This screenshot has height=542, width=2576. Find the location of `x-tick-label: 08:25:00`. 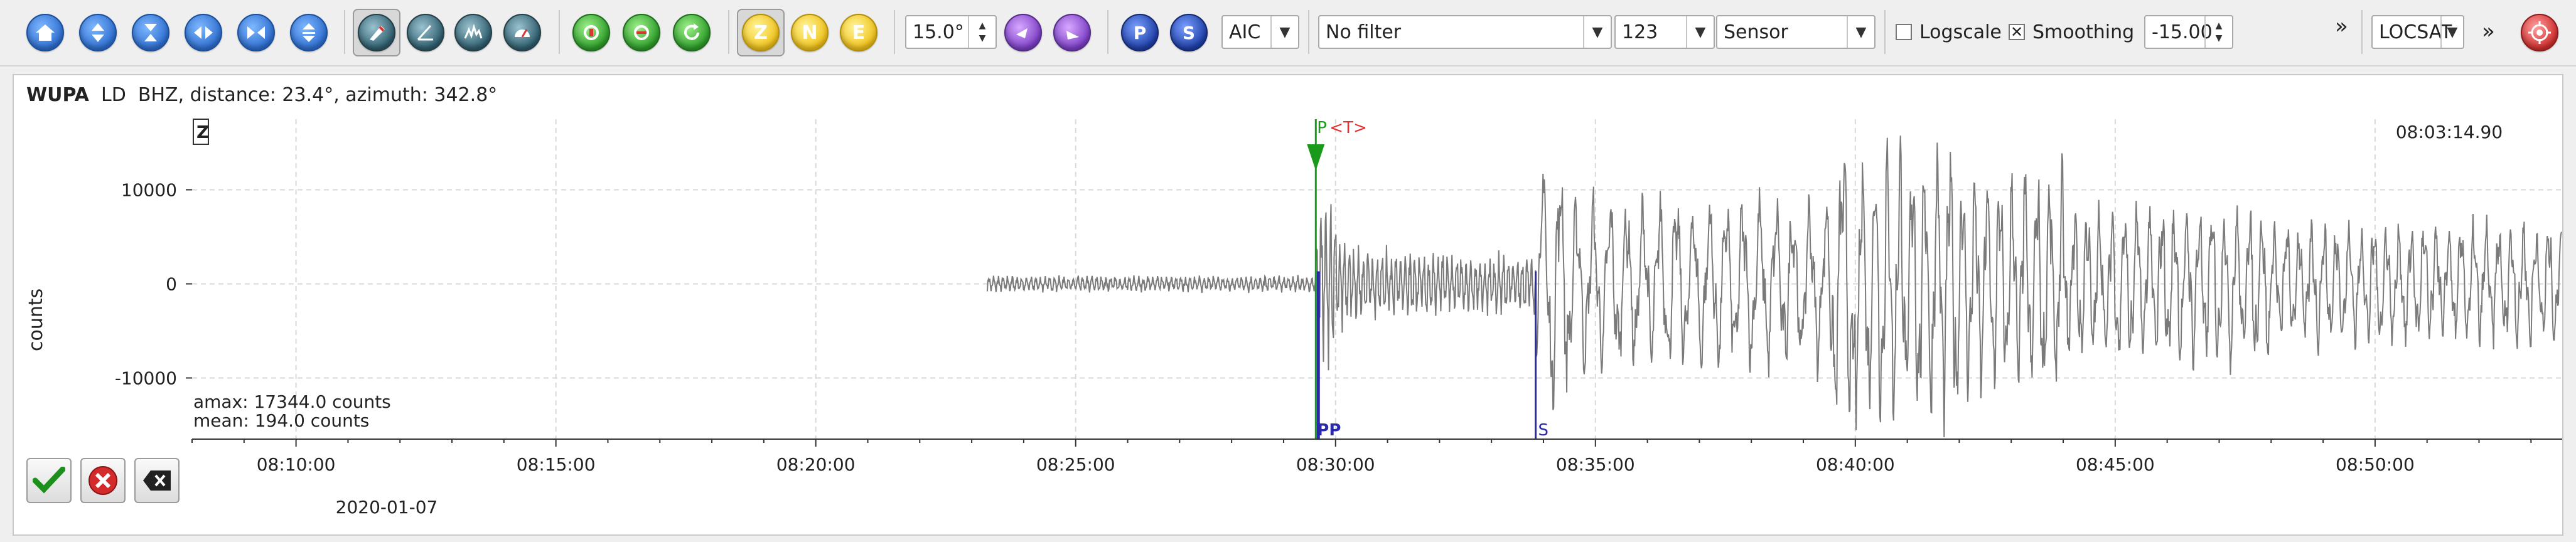

x-tick-label: 08:25:00 is located at coordinates (1075, 464).